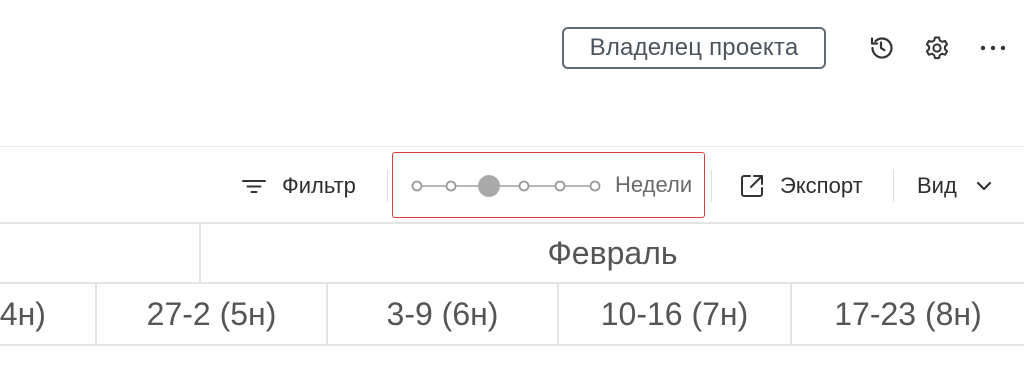  What do you see at coordinates (694, 48) in the screenshot?
I see `project-owner-badge: Владелец проекта` at bounding box center [694, 48].